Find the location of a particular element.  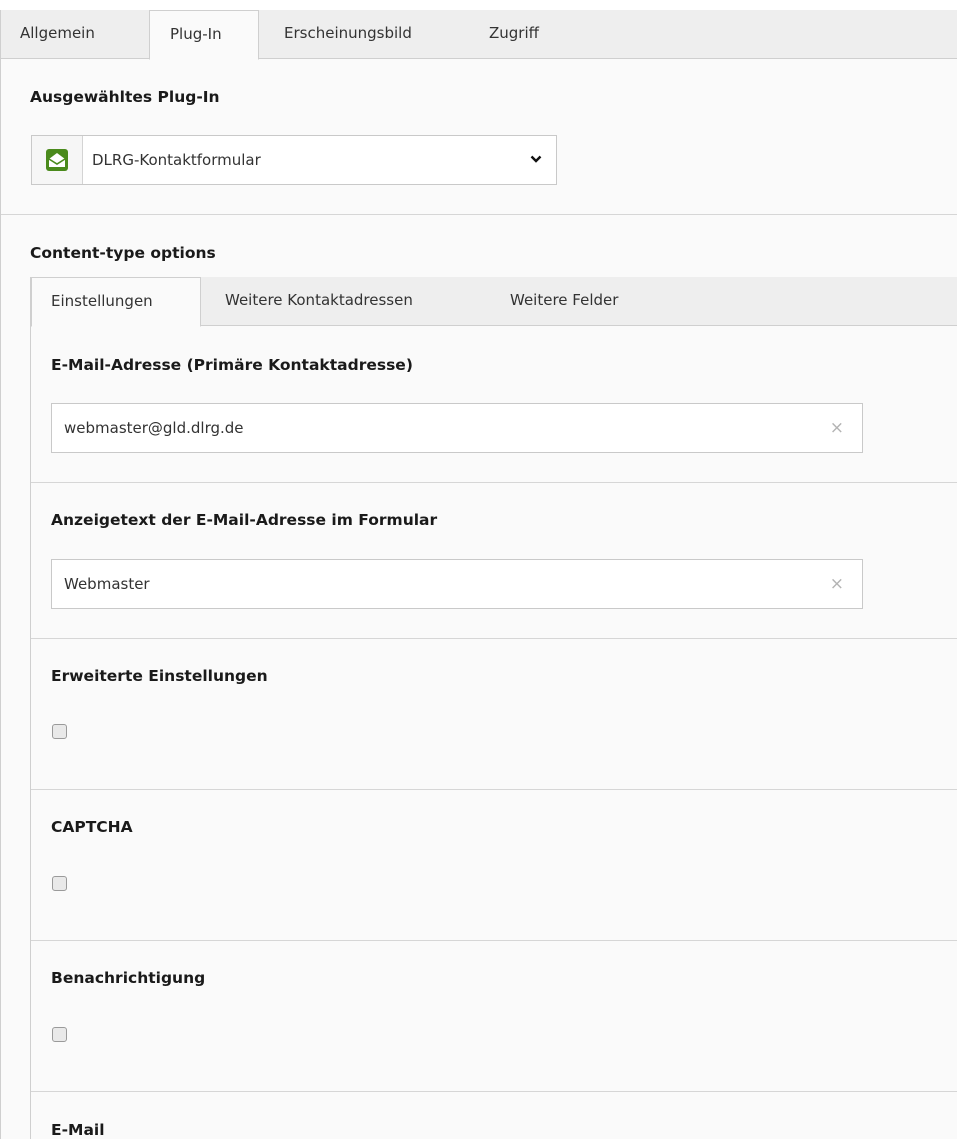

chevron-down-icon is located at coordinates (536, 159).